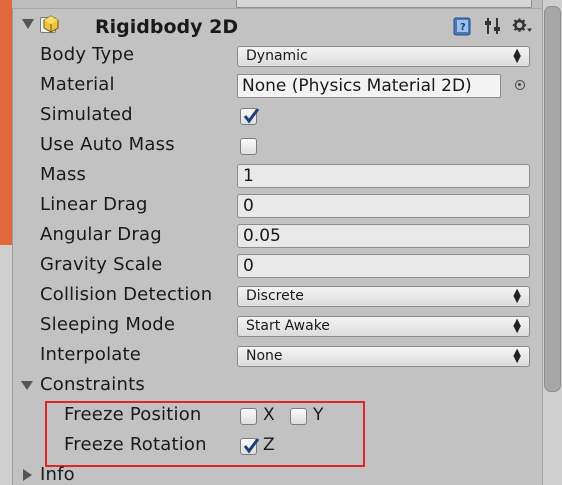 The width and height of the screenshot is (562, 485). I want to click on checkmark-icon, so click(251, 116).